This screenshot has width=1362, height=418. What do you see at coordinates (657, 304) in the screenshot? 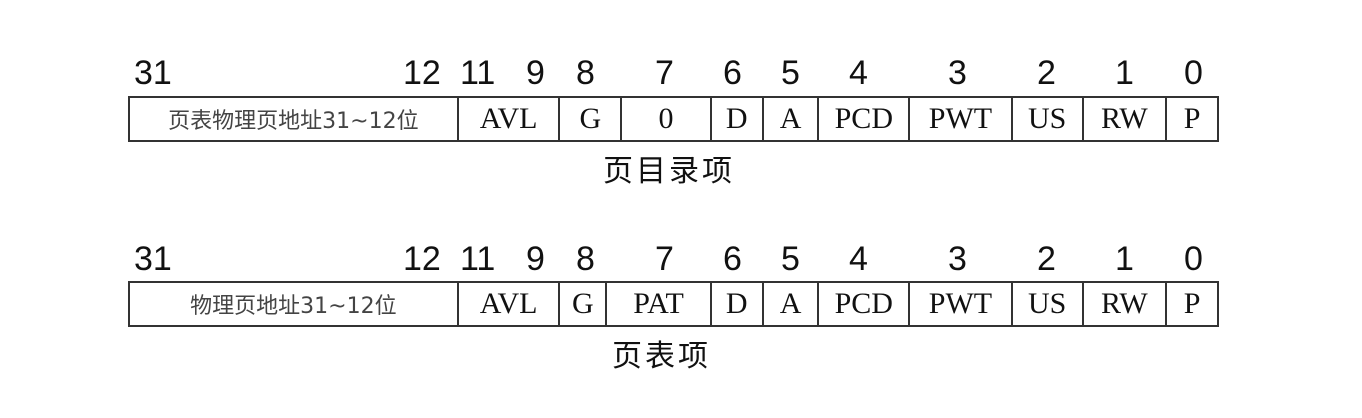
I see `field-pat: PAT` at bounding box center [657, 304].